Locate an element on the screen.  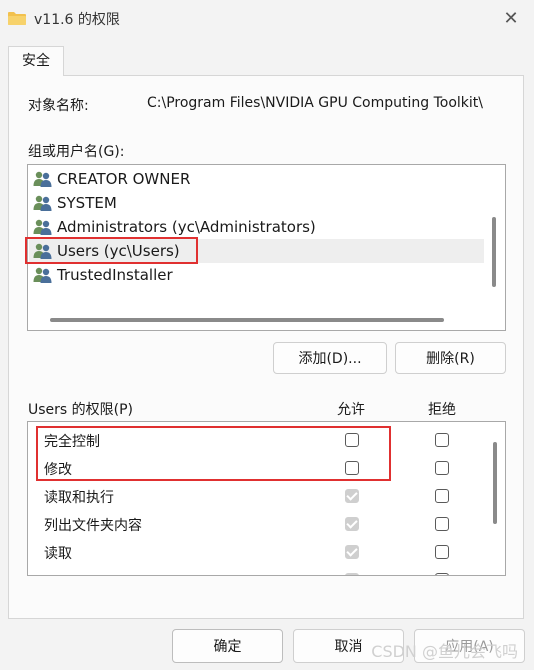
title-bar: v11.6 的权限 ✕ is located at coordinates (267, 18).